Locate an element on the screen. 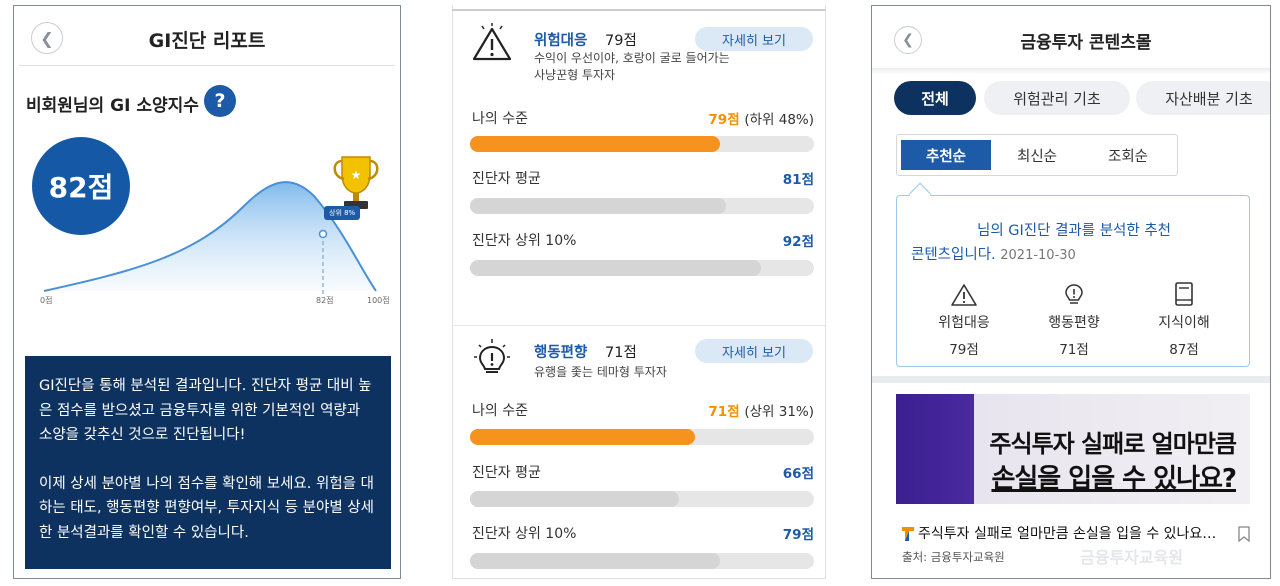  description-line: 수익이 우선이야, 호랑이 굴로 들어가는 is located at coordinates (632, 58).